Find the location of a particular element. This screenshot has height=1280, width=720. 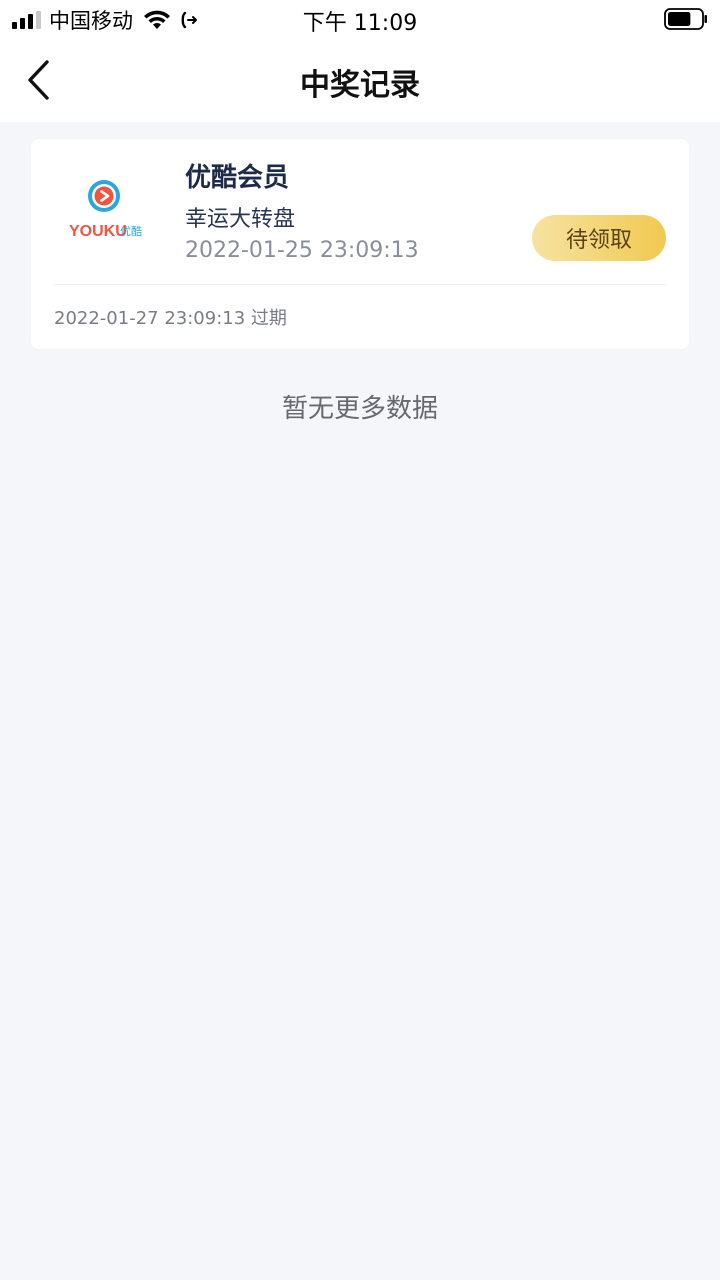

navigation-bar: 中奖记录 is located at coordinates (360, 81).